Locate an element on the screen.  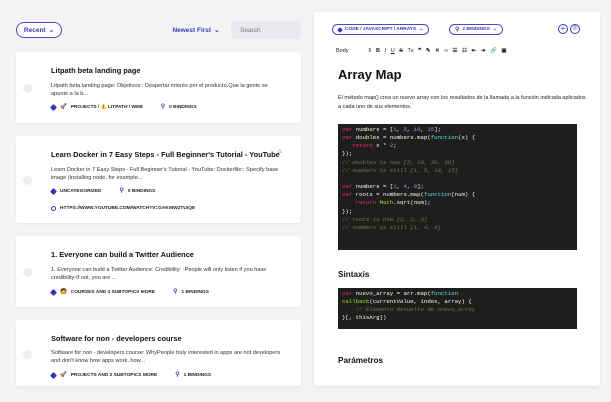
sort-order-button: Newest First ⌄ is located at coordinates (196, 30).